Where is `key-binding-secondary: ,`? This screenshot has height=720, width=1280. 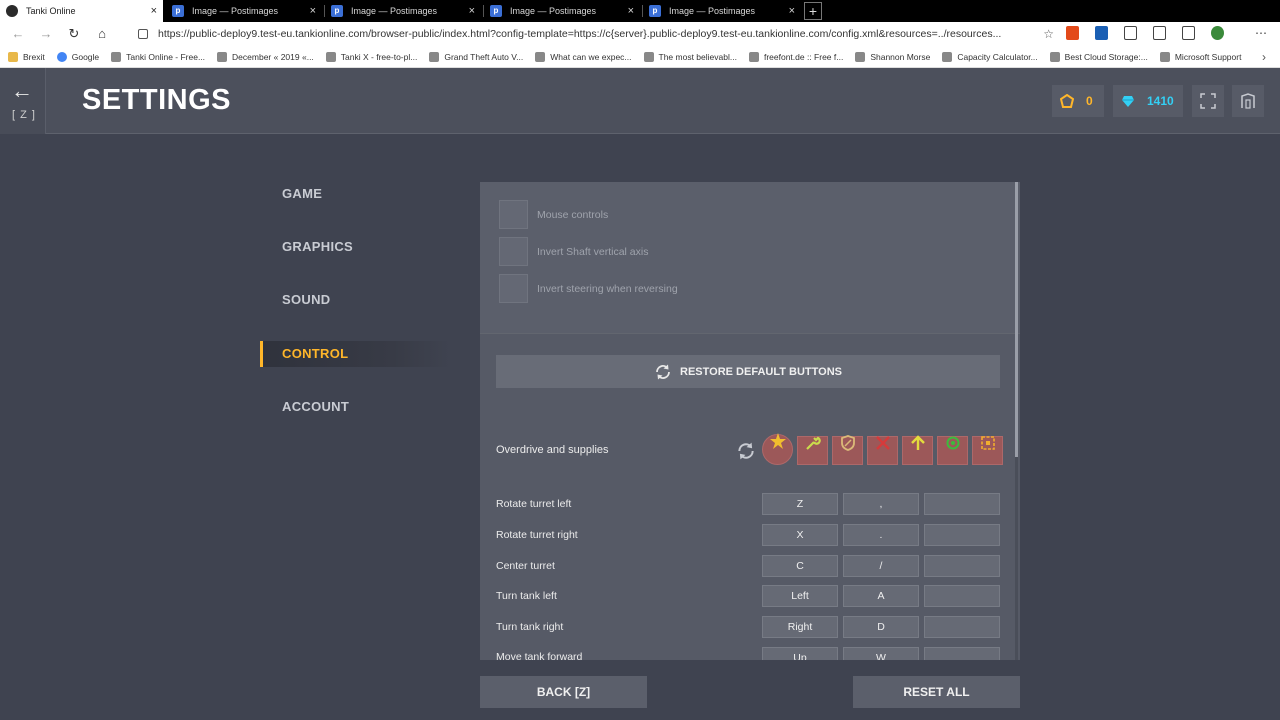 key-binding-secondary: , is located at coordinates (881, 504).